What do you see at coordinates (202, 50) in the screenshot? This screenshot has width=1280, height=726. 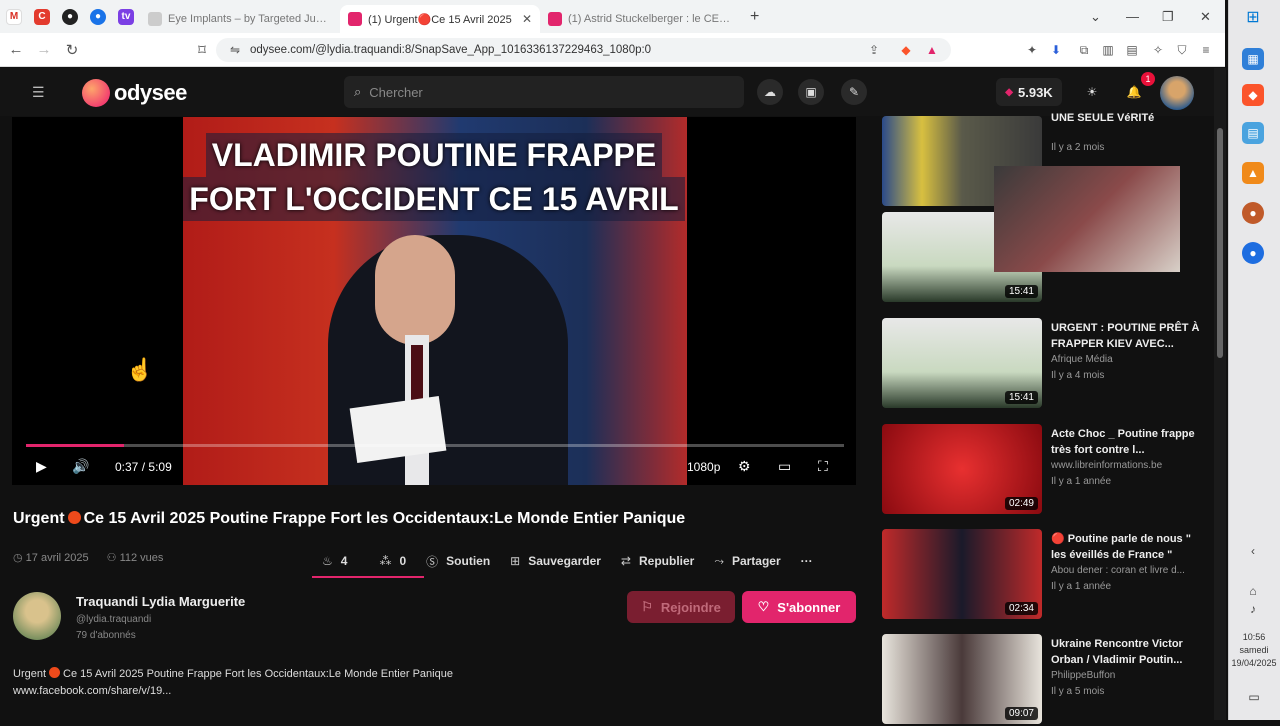 I see `bookmark-icon: ⌑` at bounding box center [202, 50].